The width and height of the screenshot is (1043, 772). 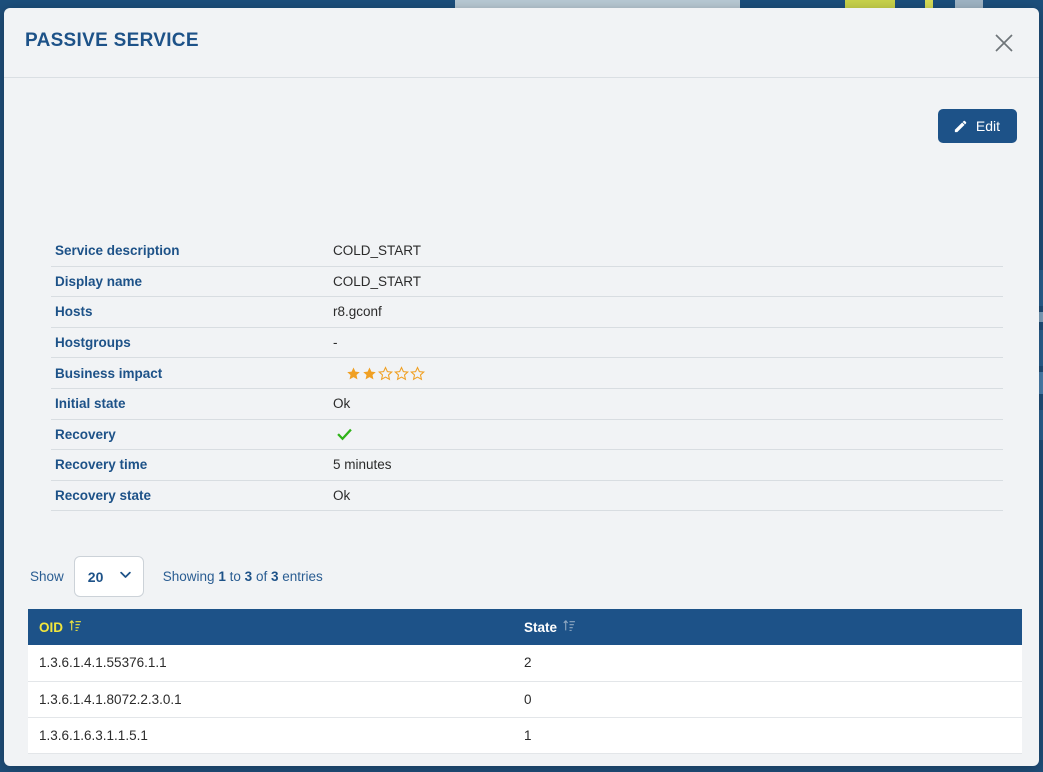 What do you see at coordinates (270, 699) in the screenshot?
I see `cell-oid: 1.3.6.1.4.1.8072.2.3.0.1` at bounding box center [270, 699].